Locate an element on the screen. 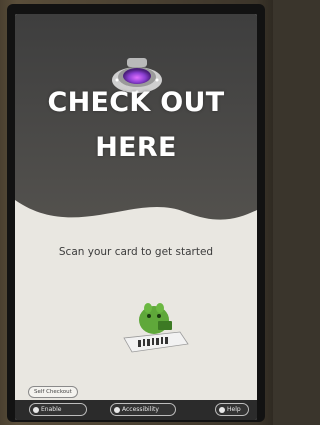 Image resolution: width=320 pixels, height=425 pixels. headline-line-2: HERE is located at coordinates (136, 147).